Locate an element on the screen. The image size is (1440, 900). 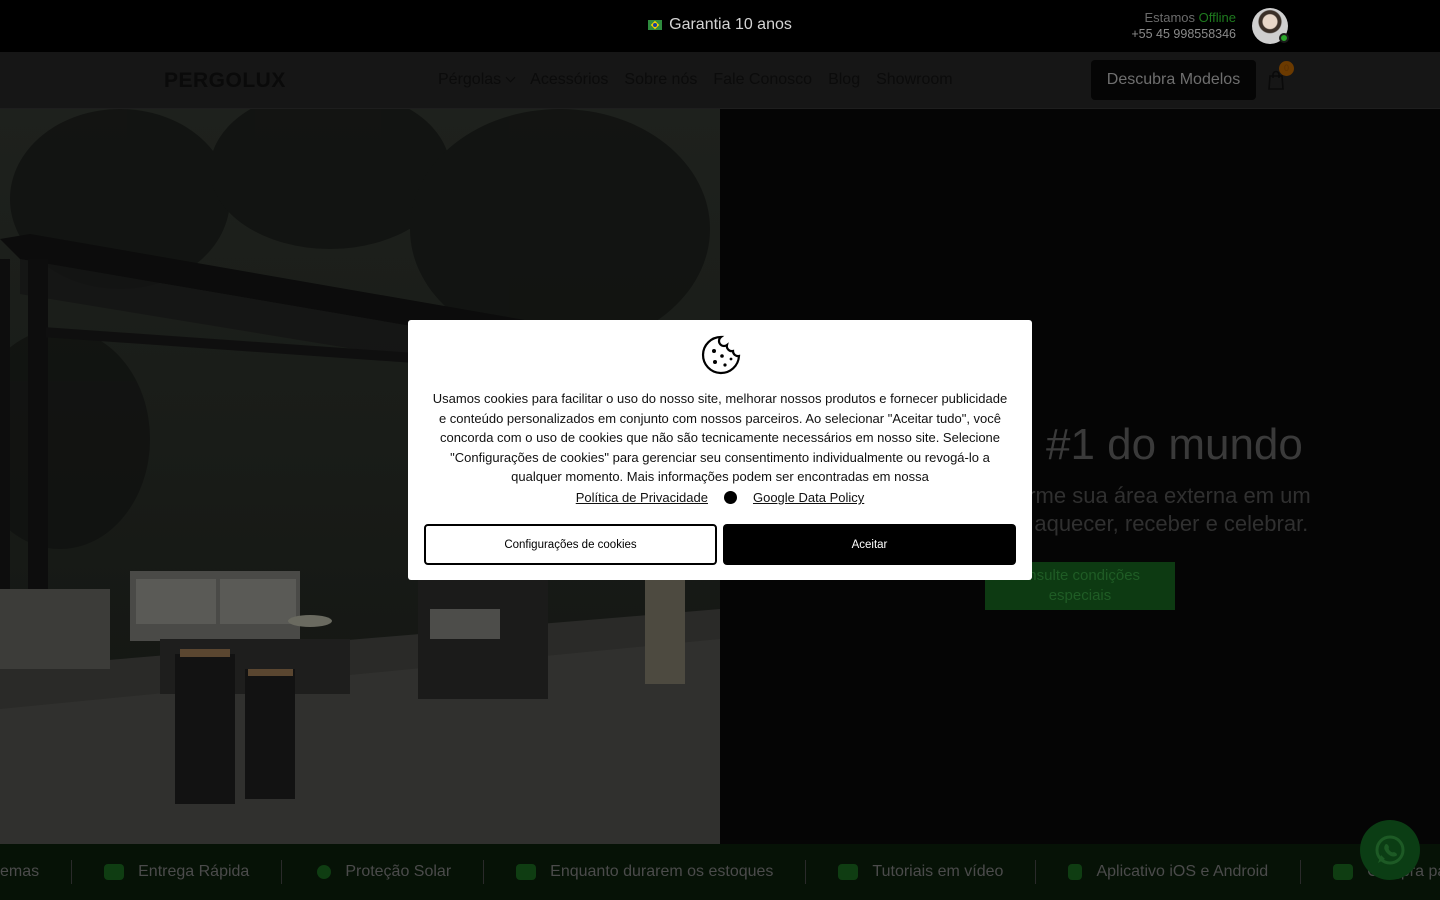
nav-item-sobre-nos: Sobre nós is located at coordinates (660, 80).